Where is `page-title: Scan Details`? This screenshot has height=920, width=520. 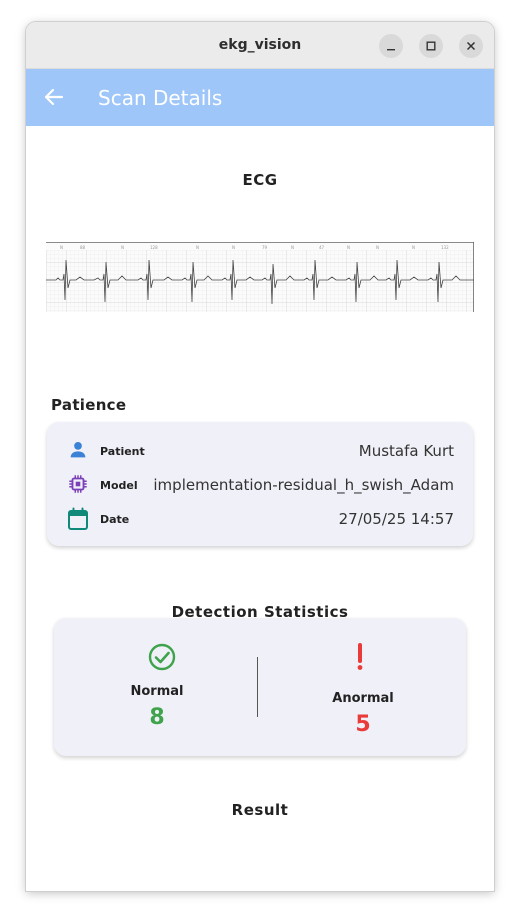
page-title: Scan Details is located at coordinates (160, 98).